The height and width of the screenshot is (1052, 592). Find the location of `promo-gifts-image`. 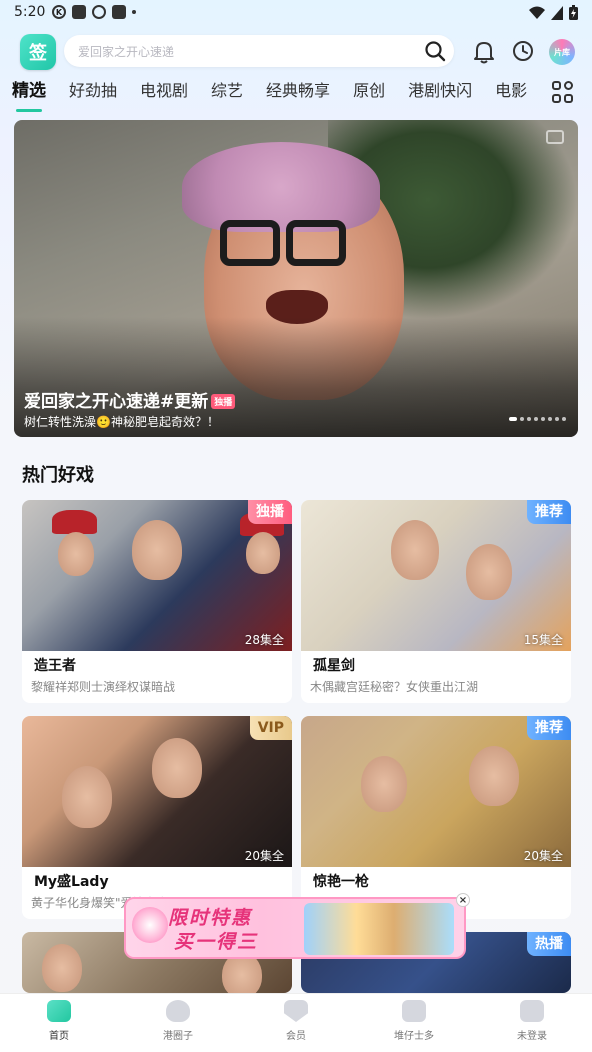

promo-gifts-image is located at coordinates (379, 929).